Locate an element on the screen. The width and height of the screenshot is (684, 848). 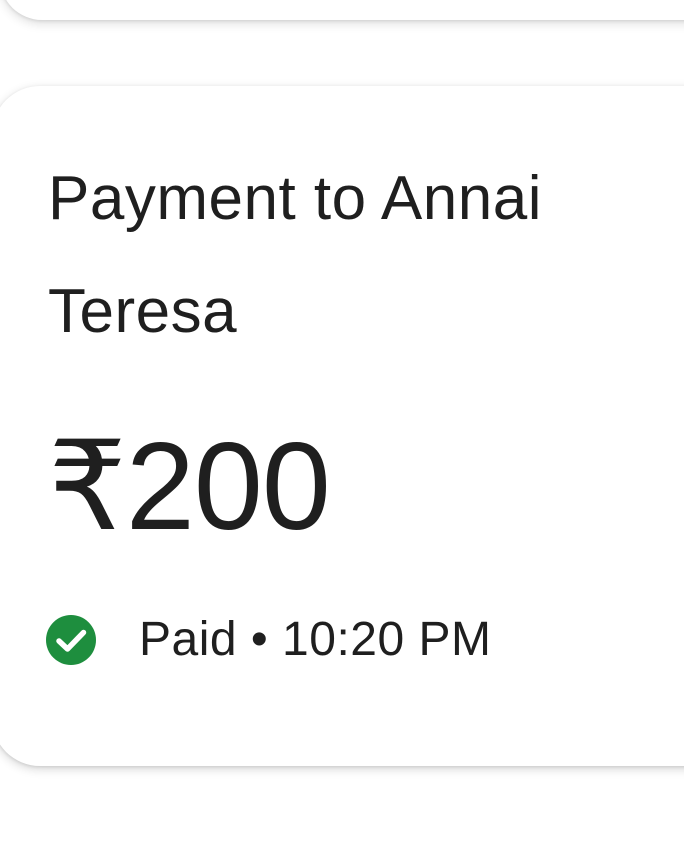
payment-status-text: Paid • 10:20 PM is located at coordinates (315, 639).